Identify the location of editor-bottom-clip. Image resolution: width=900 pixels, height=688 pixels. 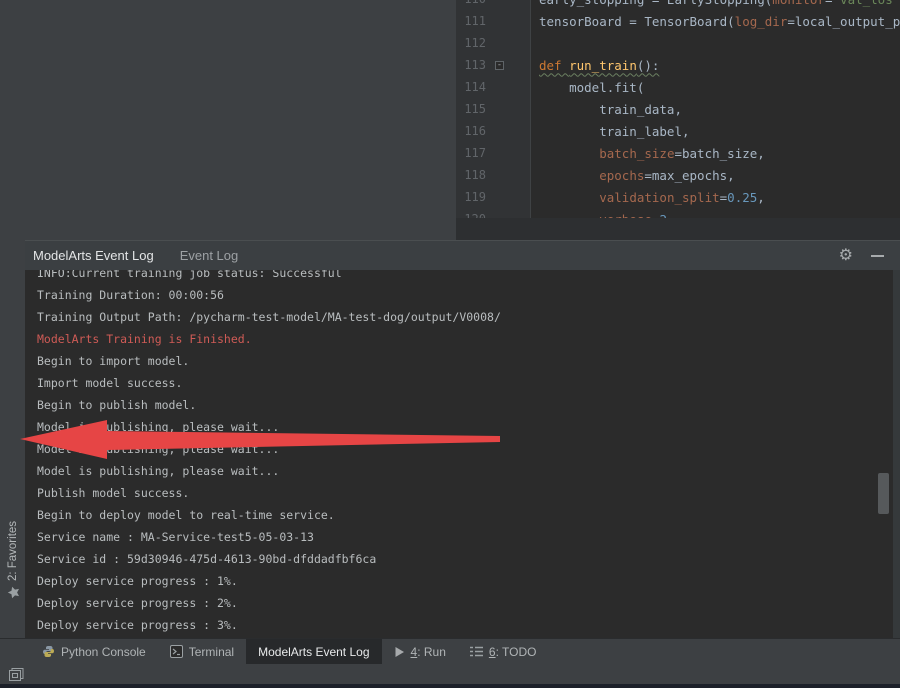
(678, 229).